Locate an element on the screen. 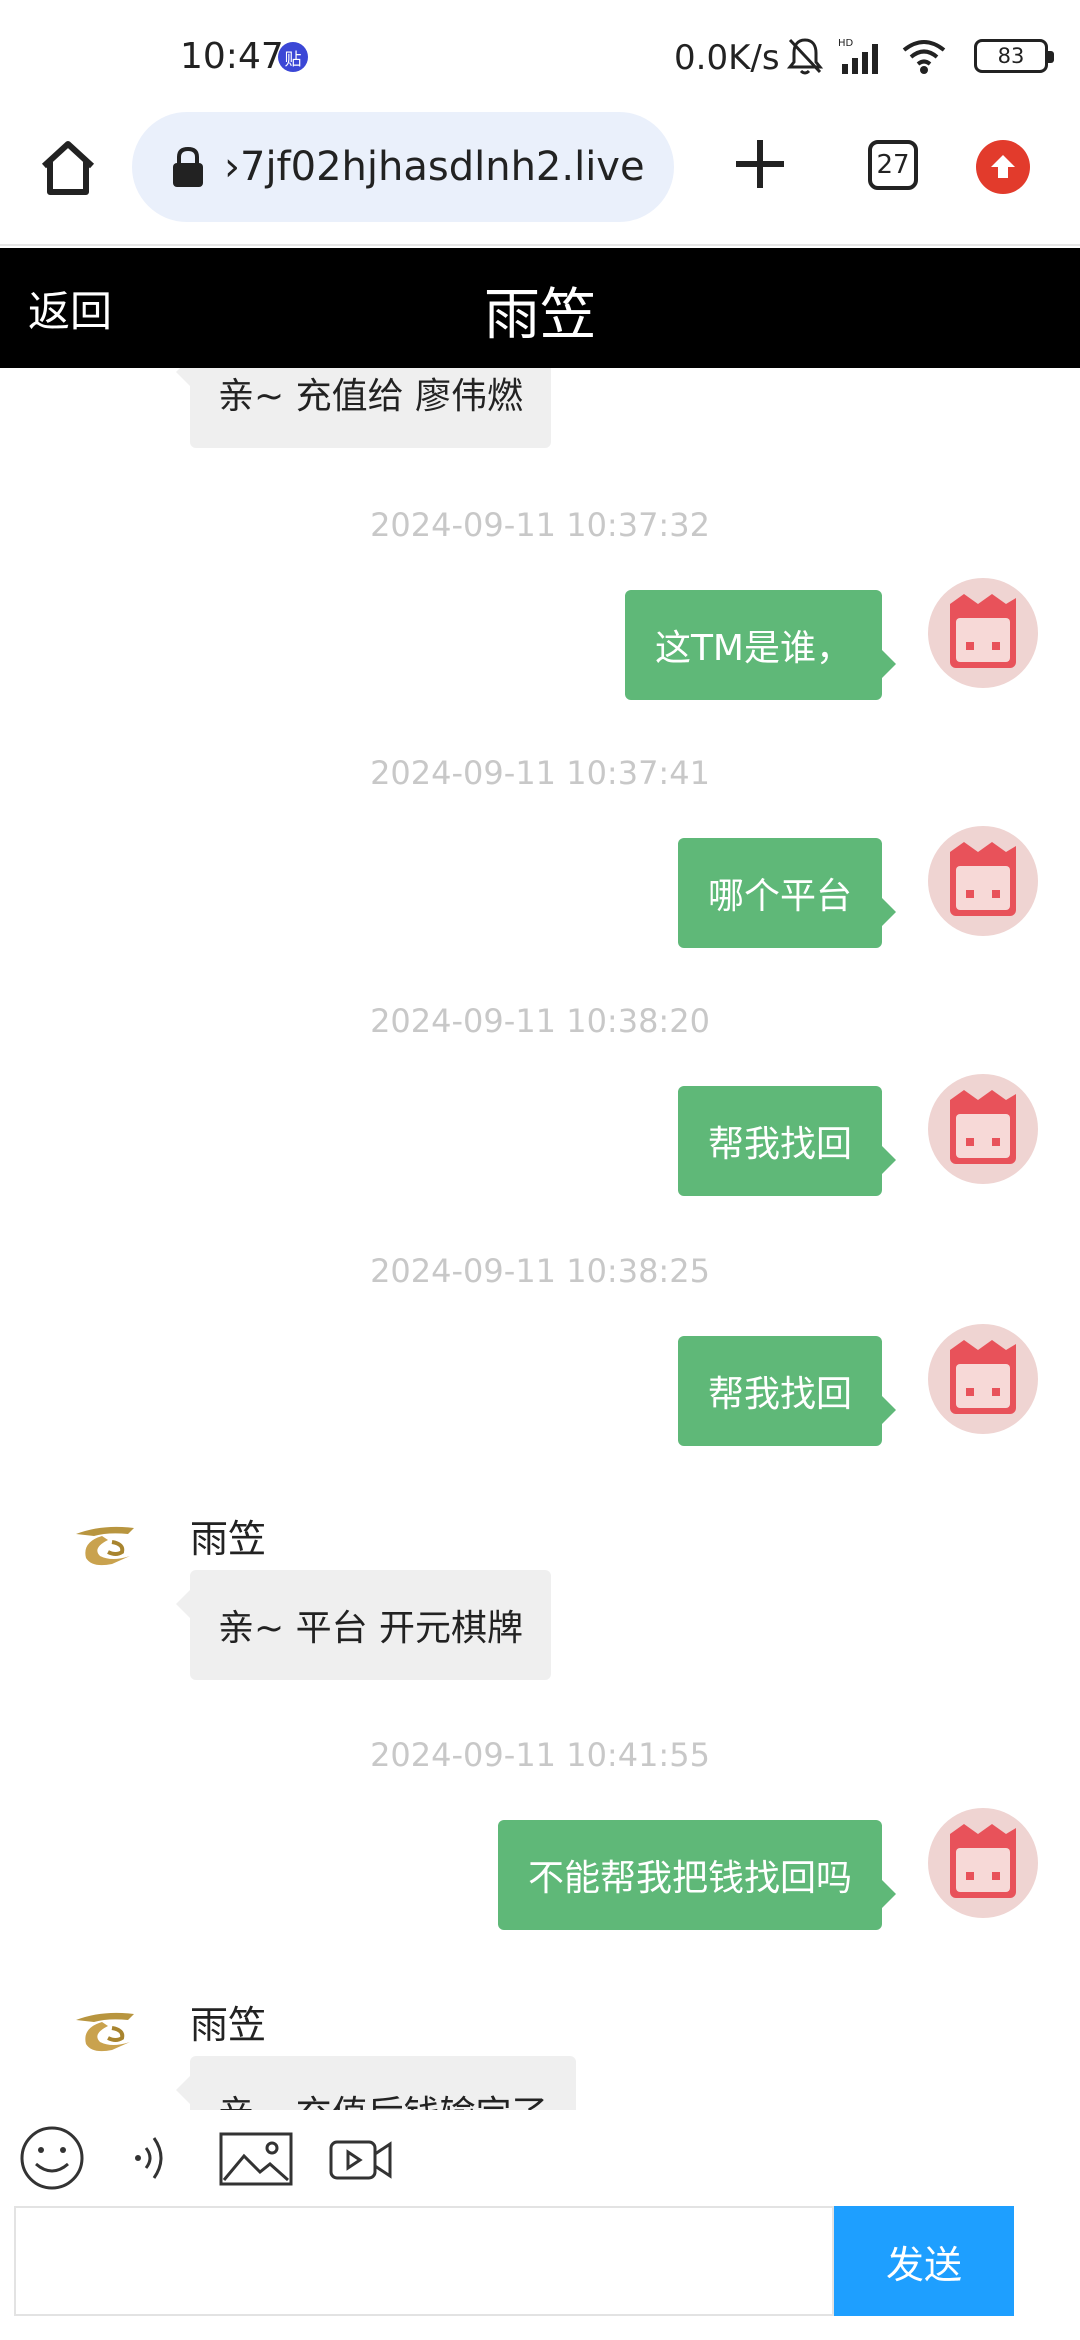  video-icon is located at coordinates (361, 2157).